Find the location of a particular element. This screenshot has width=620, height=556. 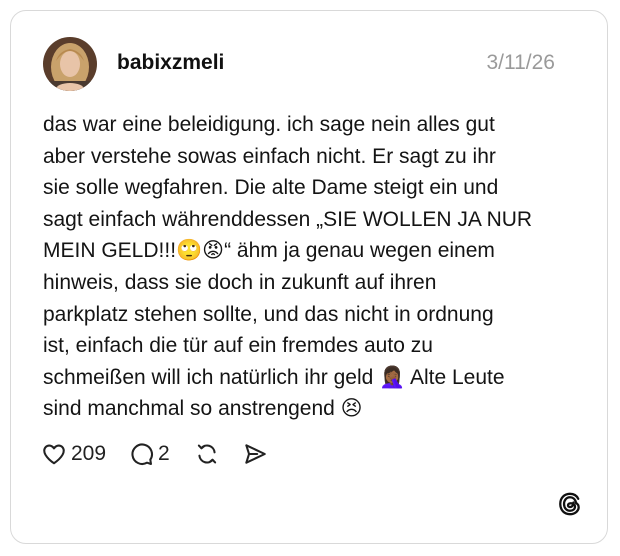

repost-icon is located at coordinates (206, 454).